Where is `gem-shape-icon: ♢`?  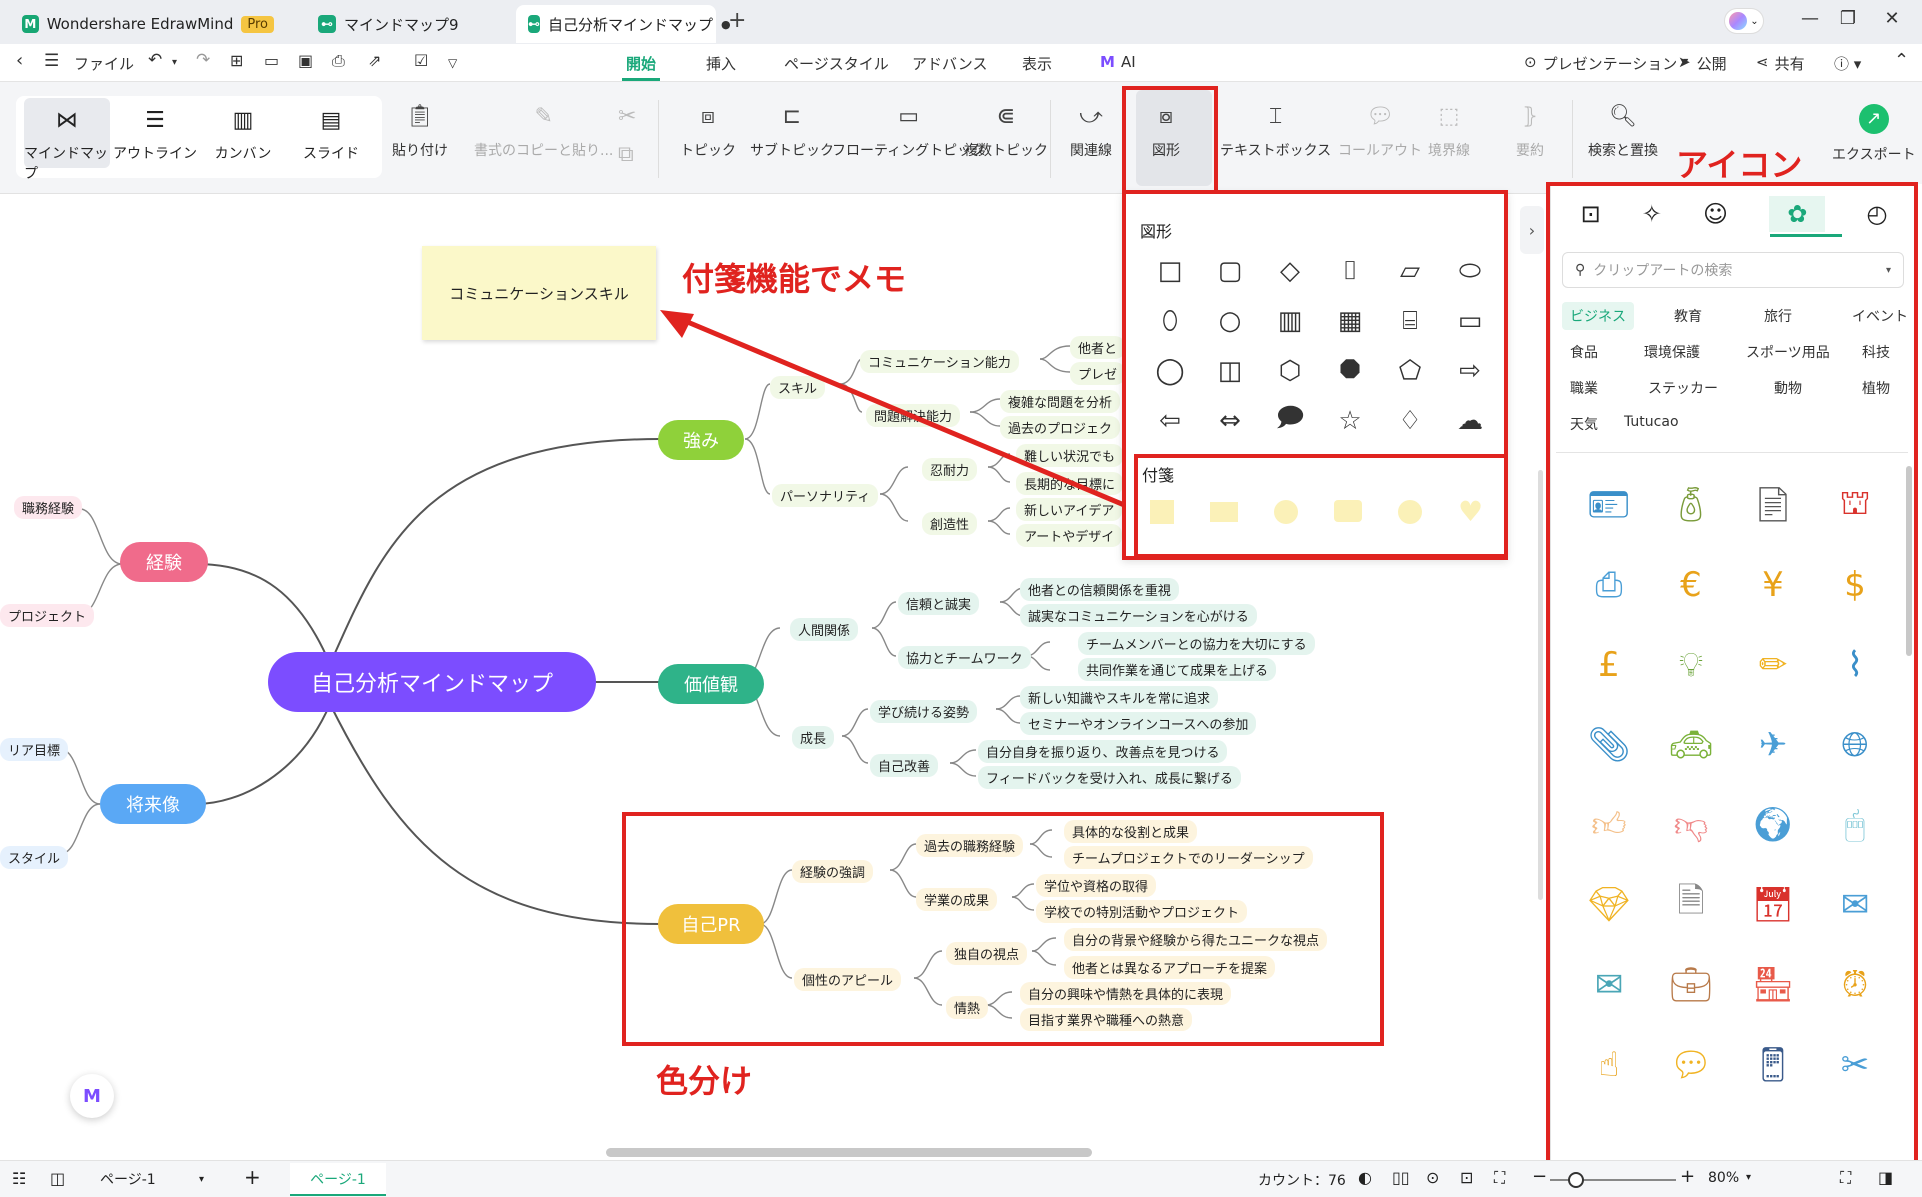
gem-shape-icon: ♢ is located at coordinates (1410, 421).